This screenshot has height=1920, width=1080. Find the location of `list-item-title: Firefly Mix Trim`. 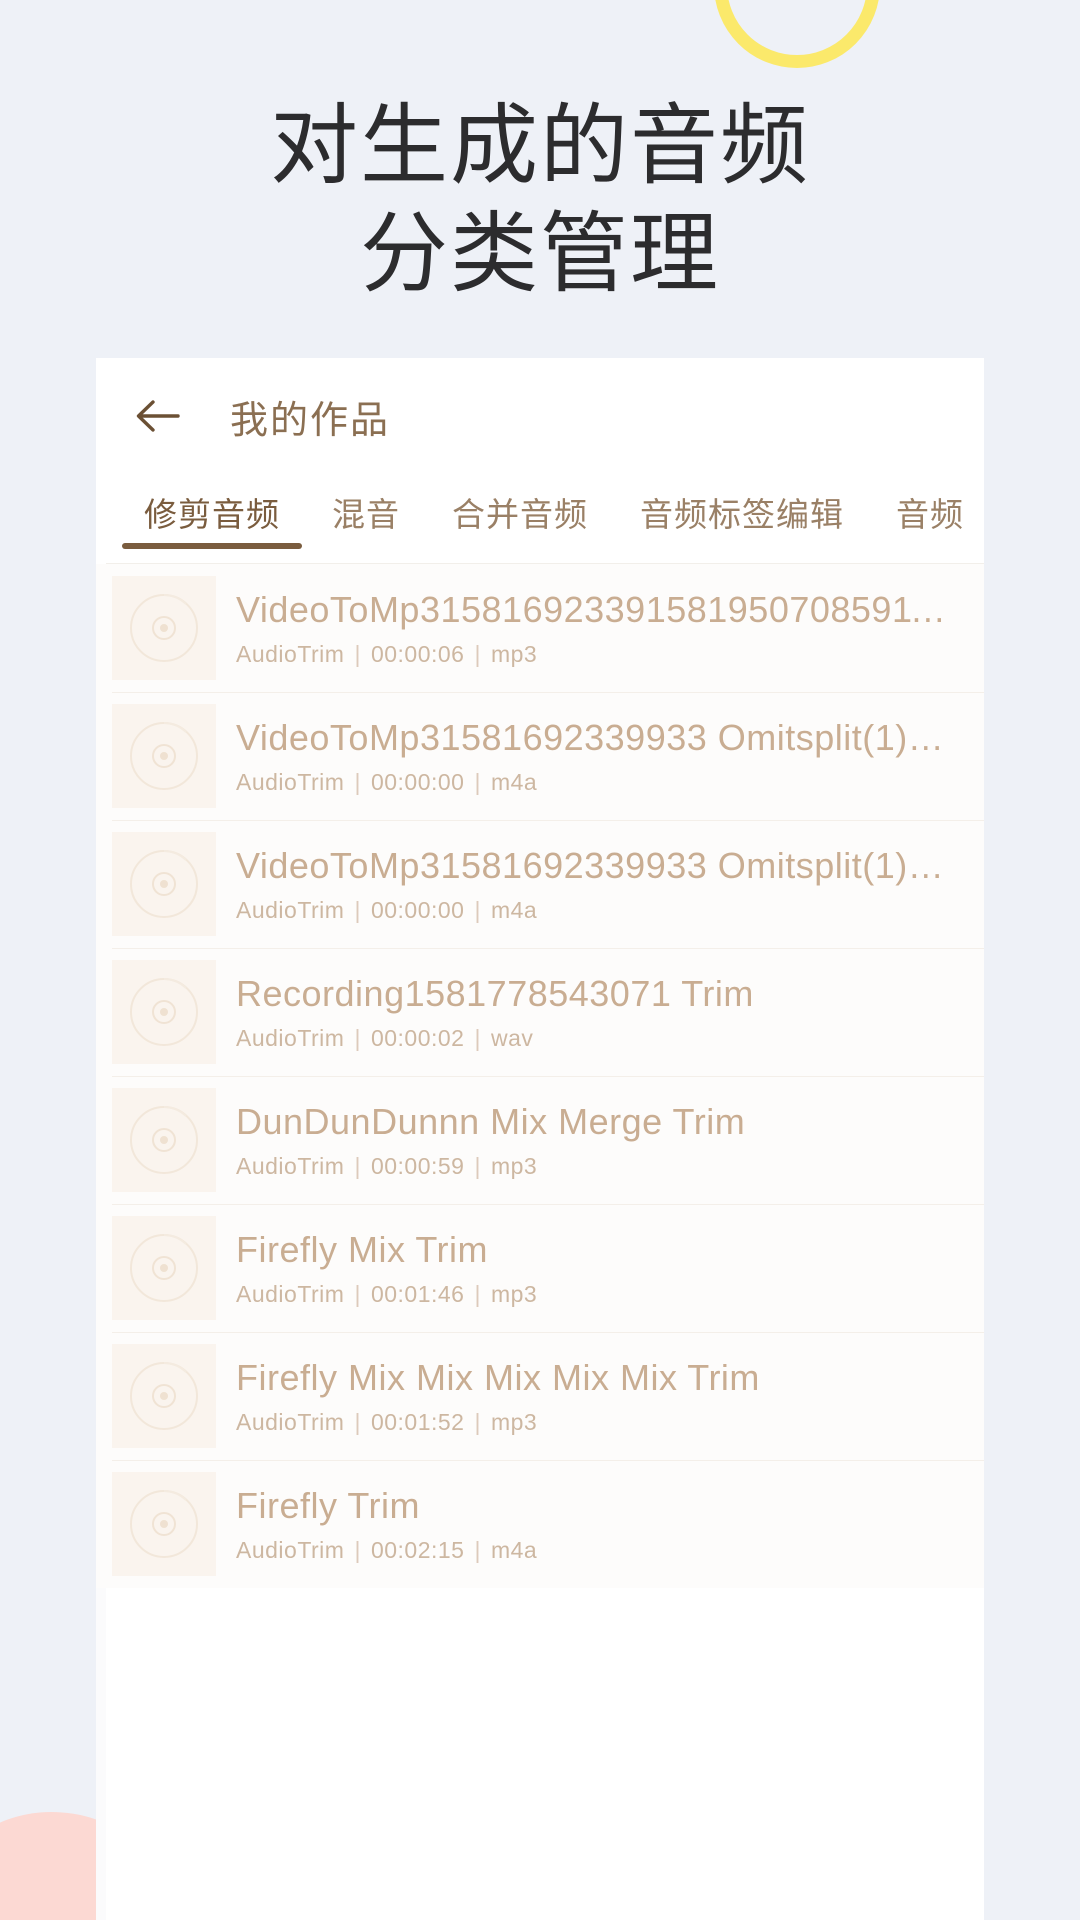

list-item-title: Firefly Mix Trim is located at coordinates (362, 1249).